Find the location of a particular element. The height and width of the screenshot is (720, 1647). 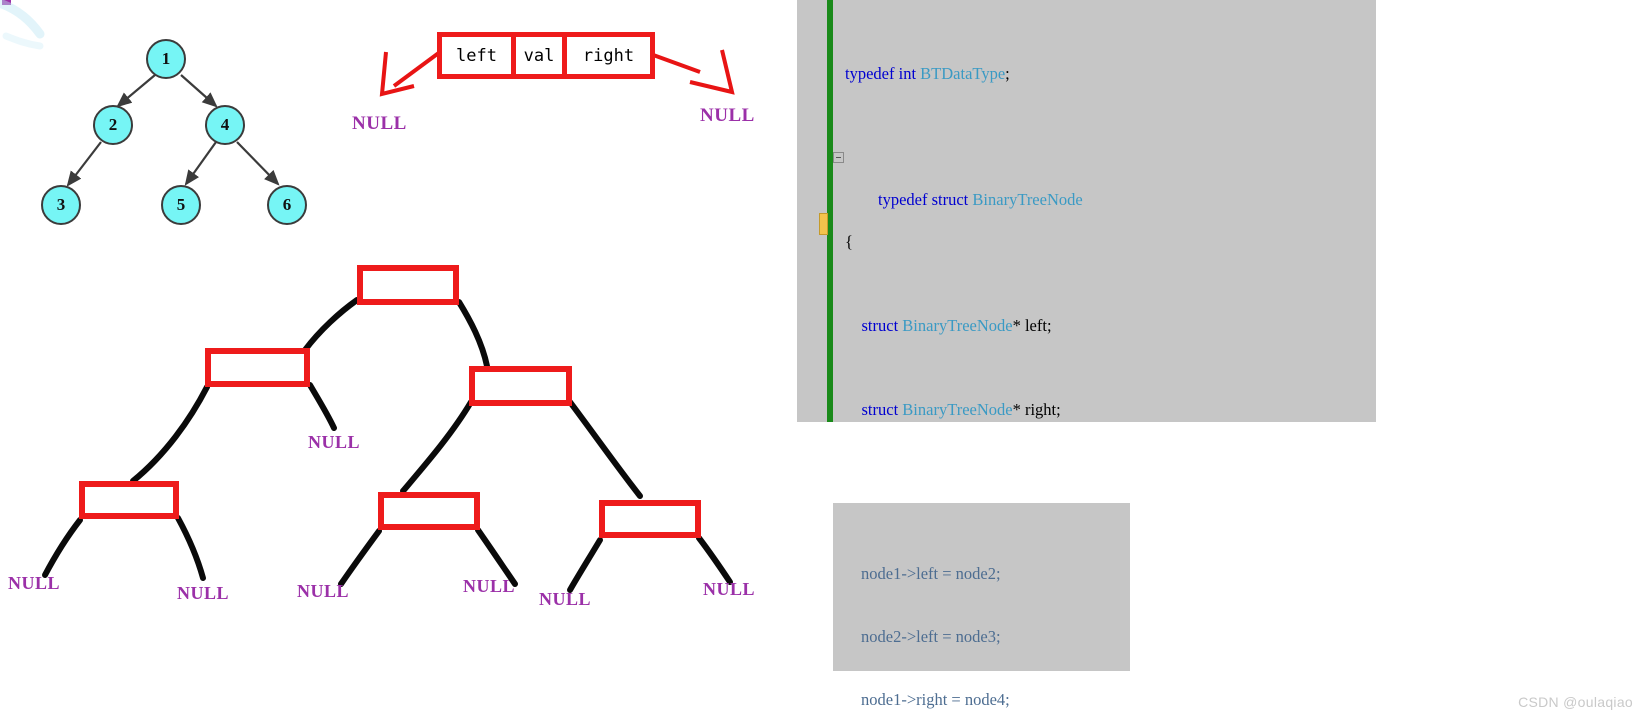

tree-node-2: 2 is located at coordinates (113, 125).